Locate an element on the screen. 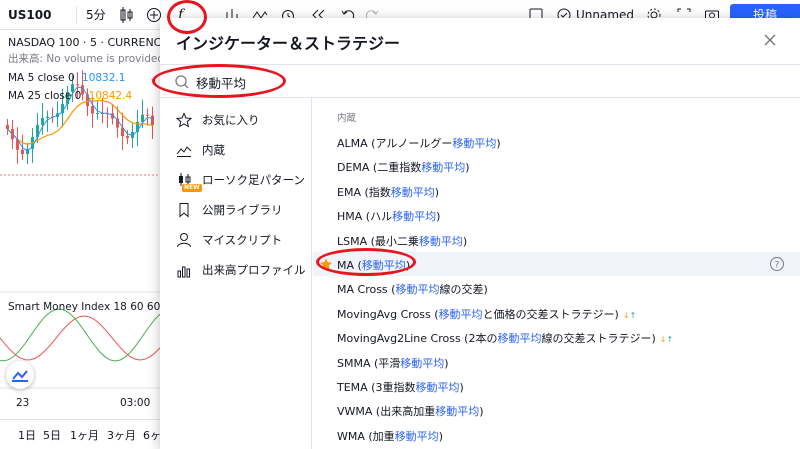 The width and height of the screenshot is (800, 449). range-5d: 5日 is located at coordinates (52, 435).